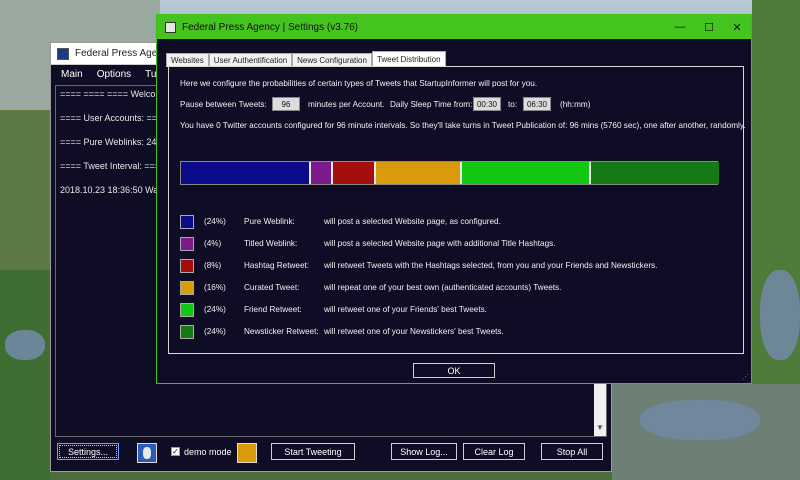 This screenshot has width=800, height=480. Describe the element at coordinates (537, 104) in the screenshot. I see `sleep-to-input: 06:30` at that location.